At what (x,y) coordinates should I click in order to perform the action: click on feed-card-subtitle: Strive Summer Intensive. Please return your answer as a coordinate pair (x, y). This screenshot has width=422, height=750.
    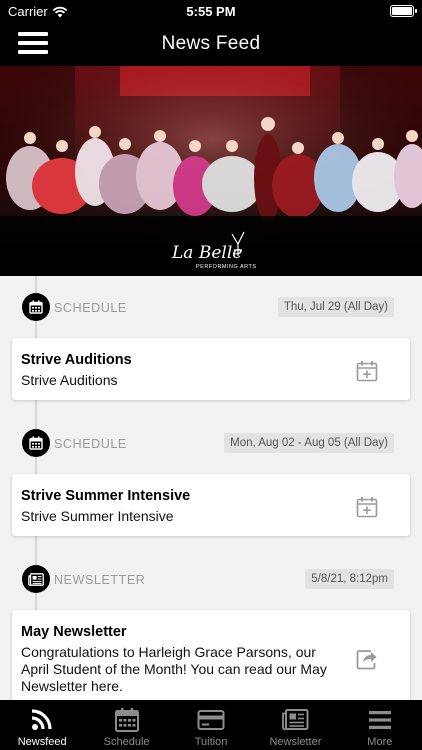
    Looking at the image, I should click on (97, 516).